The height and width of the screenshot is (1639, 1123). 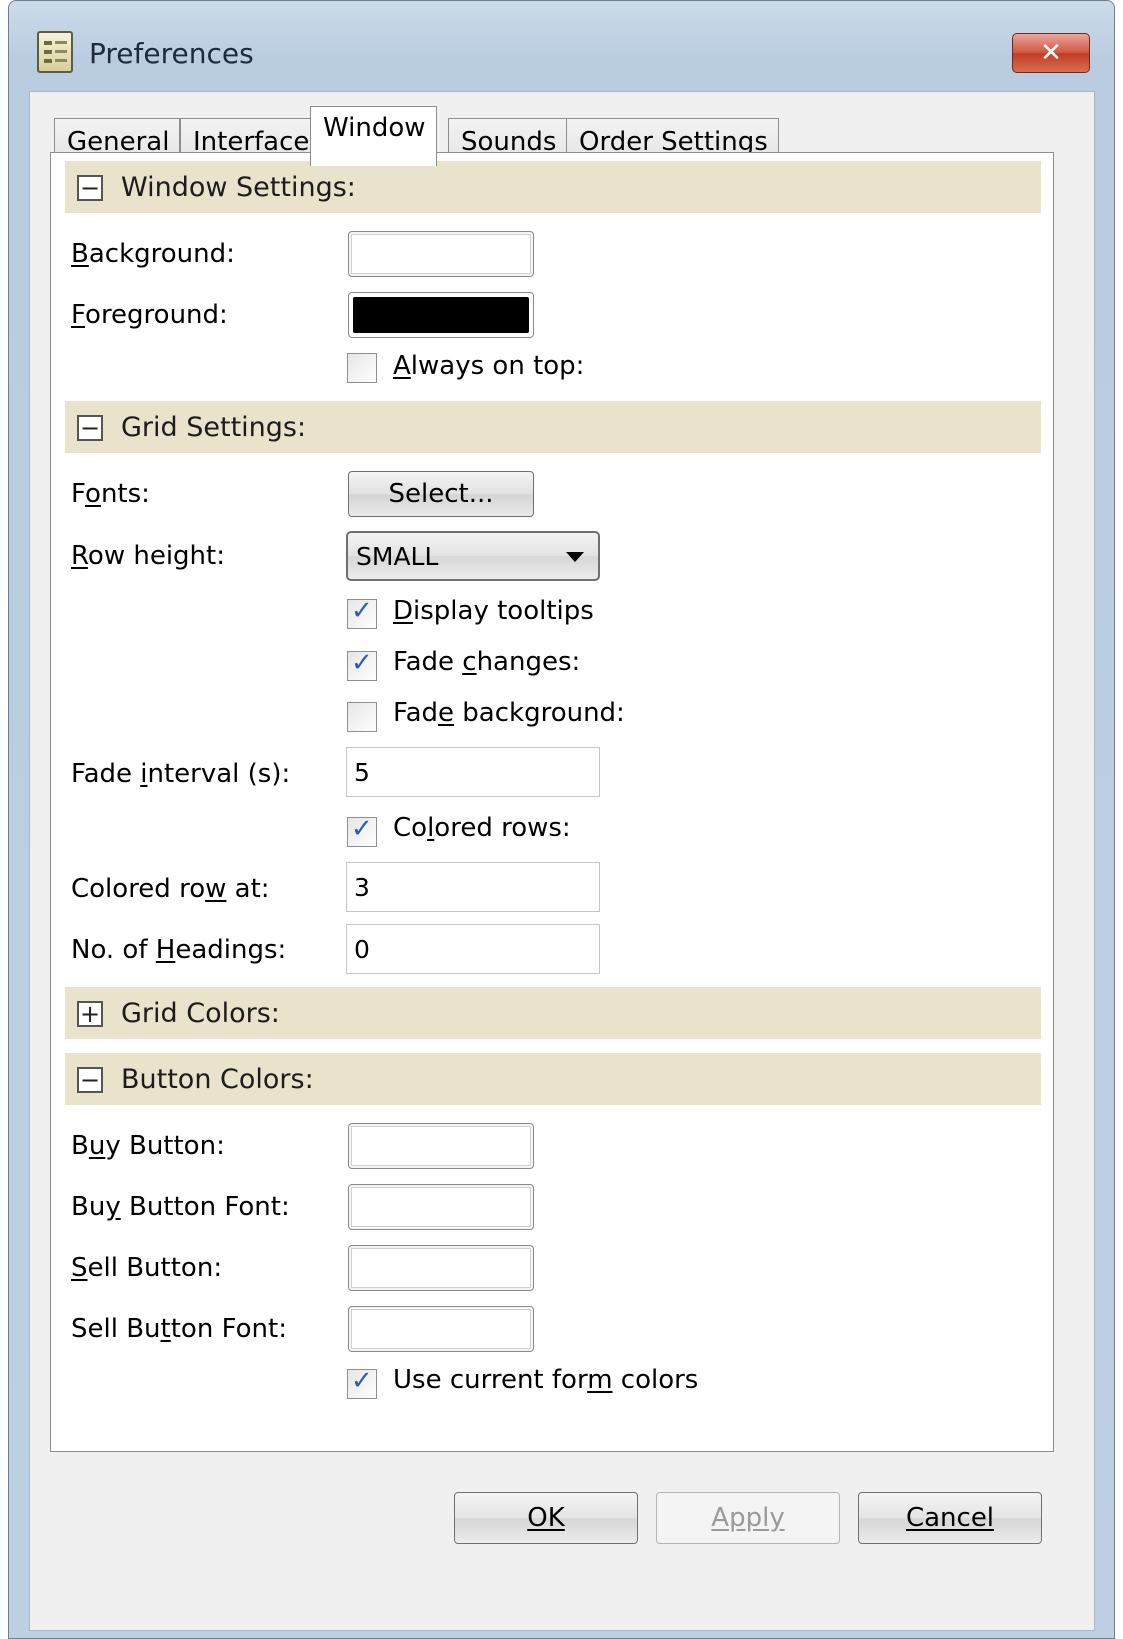 What do you see at coordinates (441, 1268) in the screenshot?
I see `sell-button-color-picker` at bounding box center [441, 1268].